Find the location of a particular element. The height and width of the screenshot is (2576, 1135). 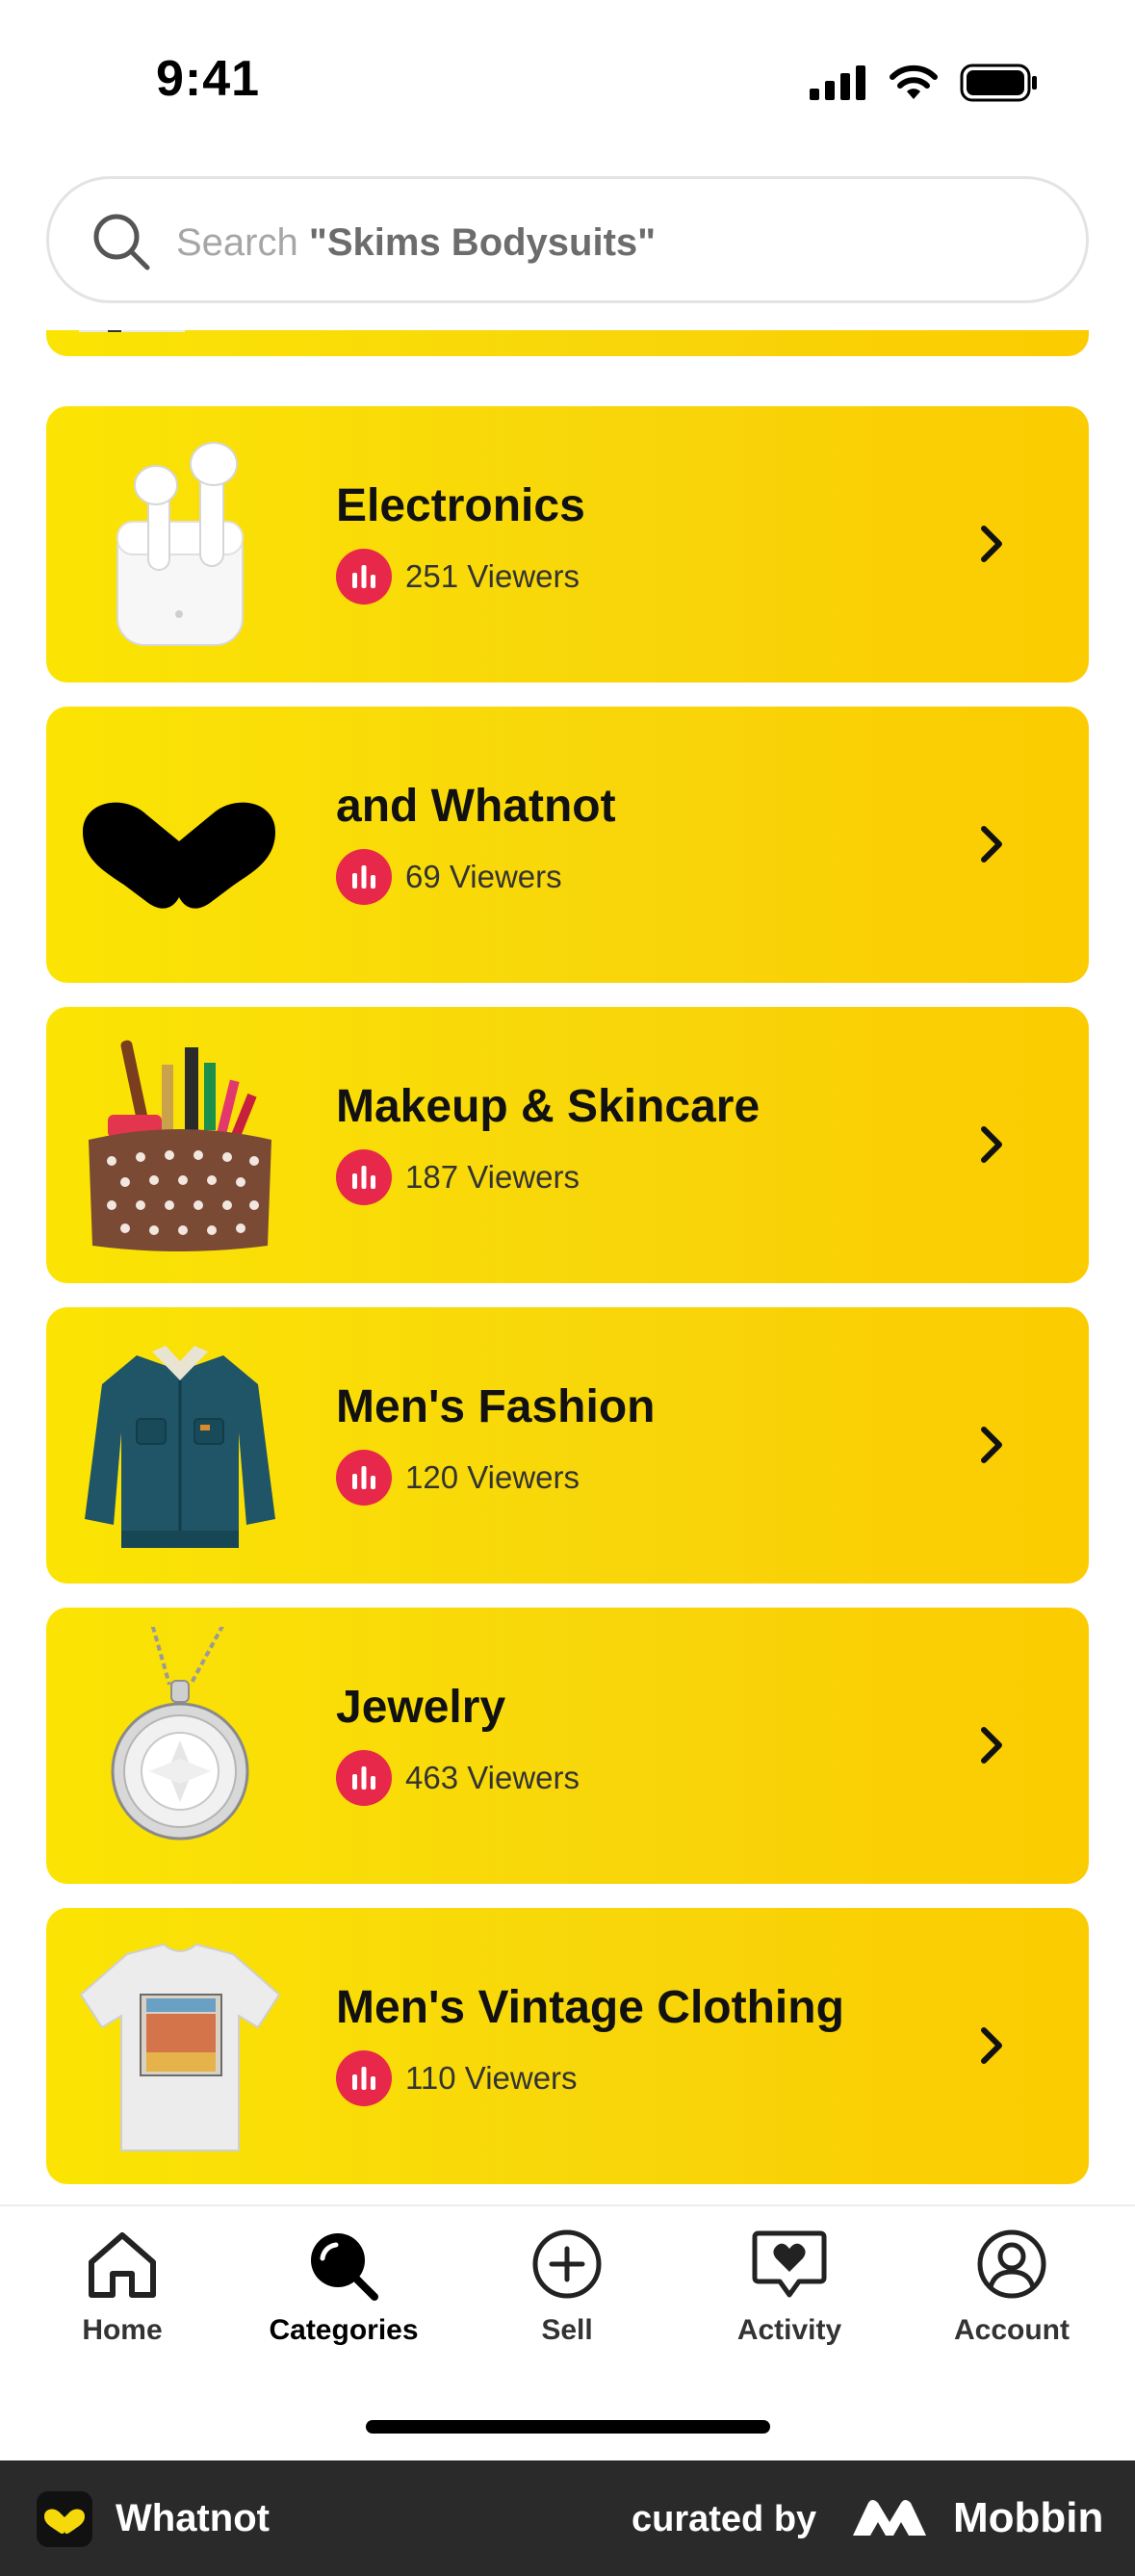

tab-label: Account is located at coordinates (1012, 2330).